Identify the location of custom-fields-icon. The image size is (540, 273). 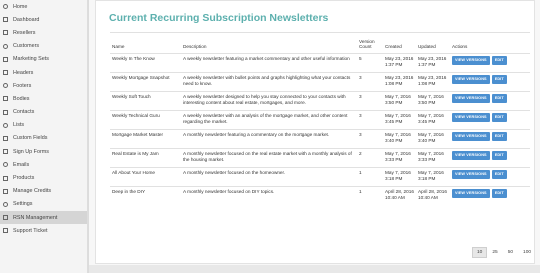
(5, 138).